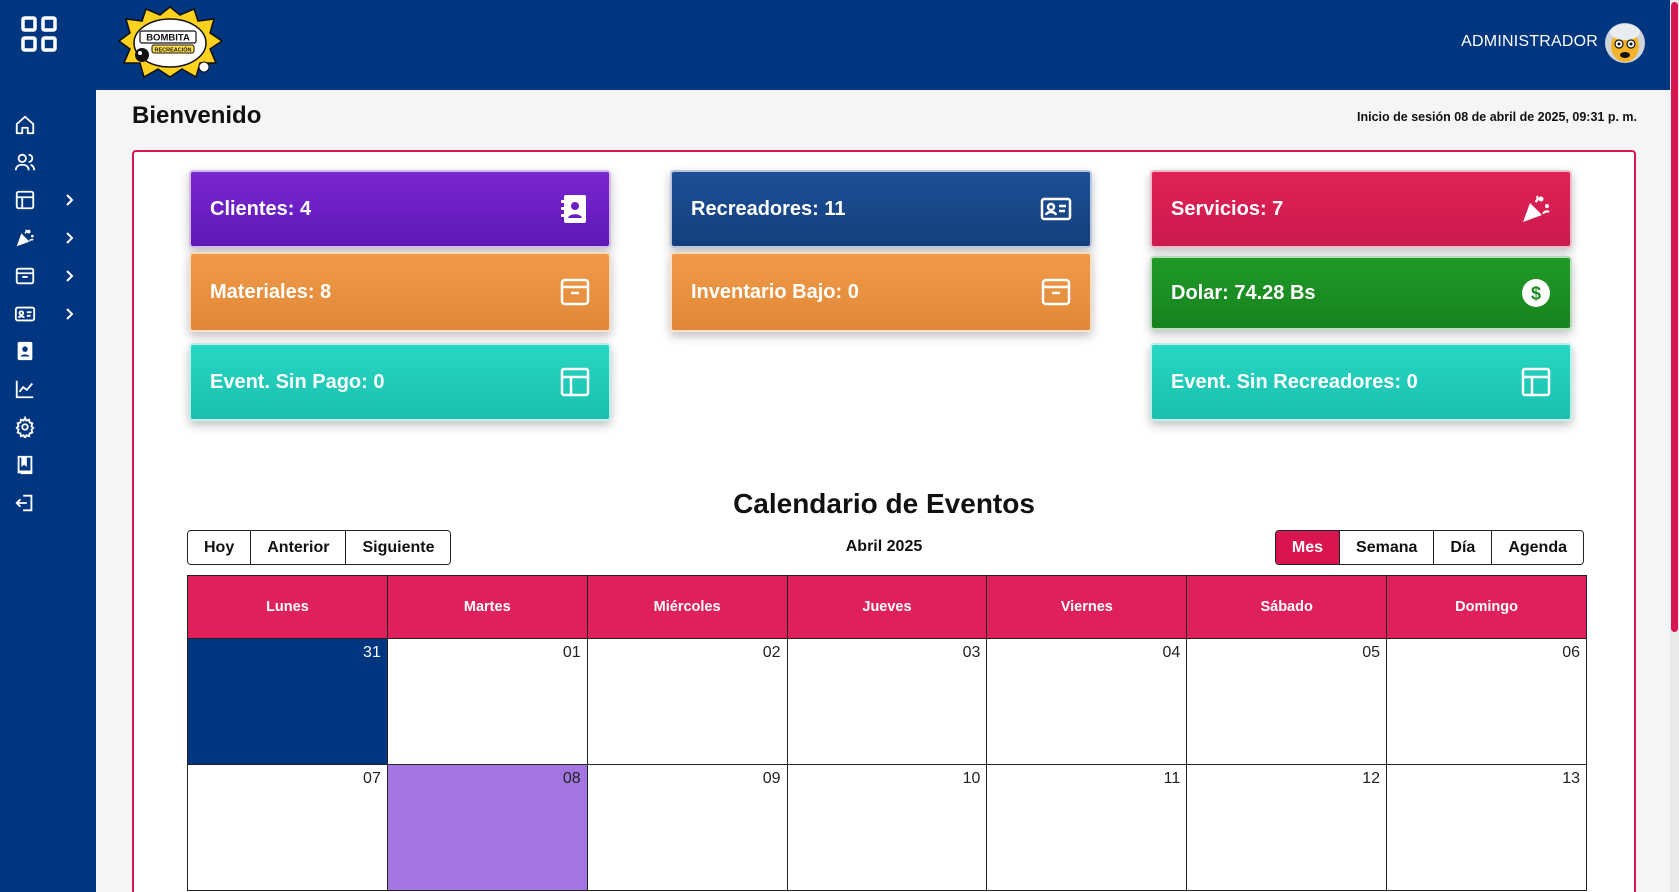 Image resolution: width=1679 pixels, height=892 pixels. What do you see at coordinates (287, 827) in the screenshot?
I see `day-cell: 07` at bounding box center [287, 827].